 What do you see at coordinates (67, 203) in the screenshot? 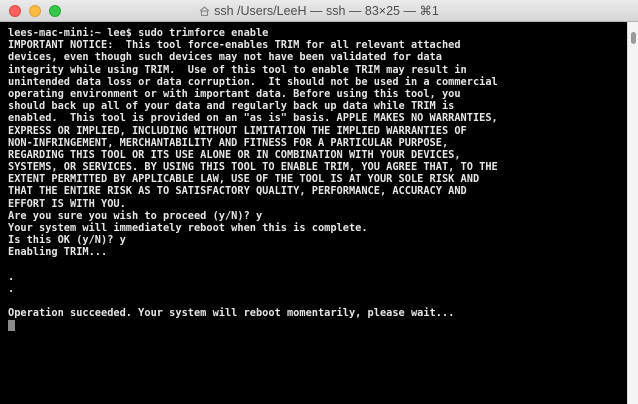
I see `terminal-line: EFFORT IS WITH YOU.` at bounding box center [67, 203].